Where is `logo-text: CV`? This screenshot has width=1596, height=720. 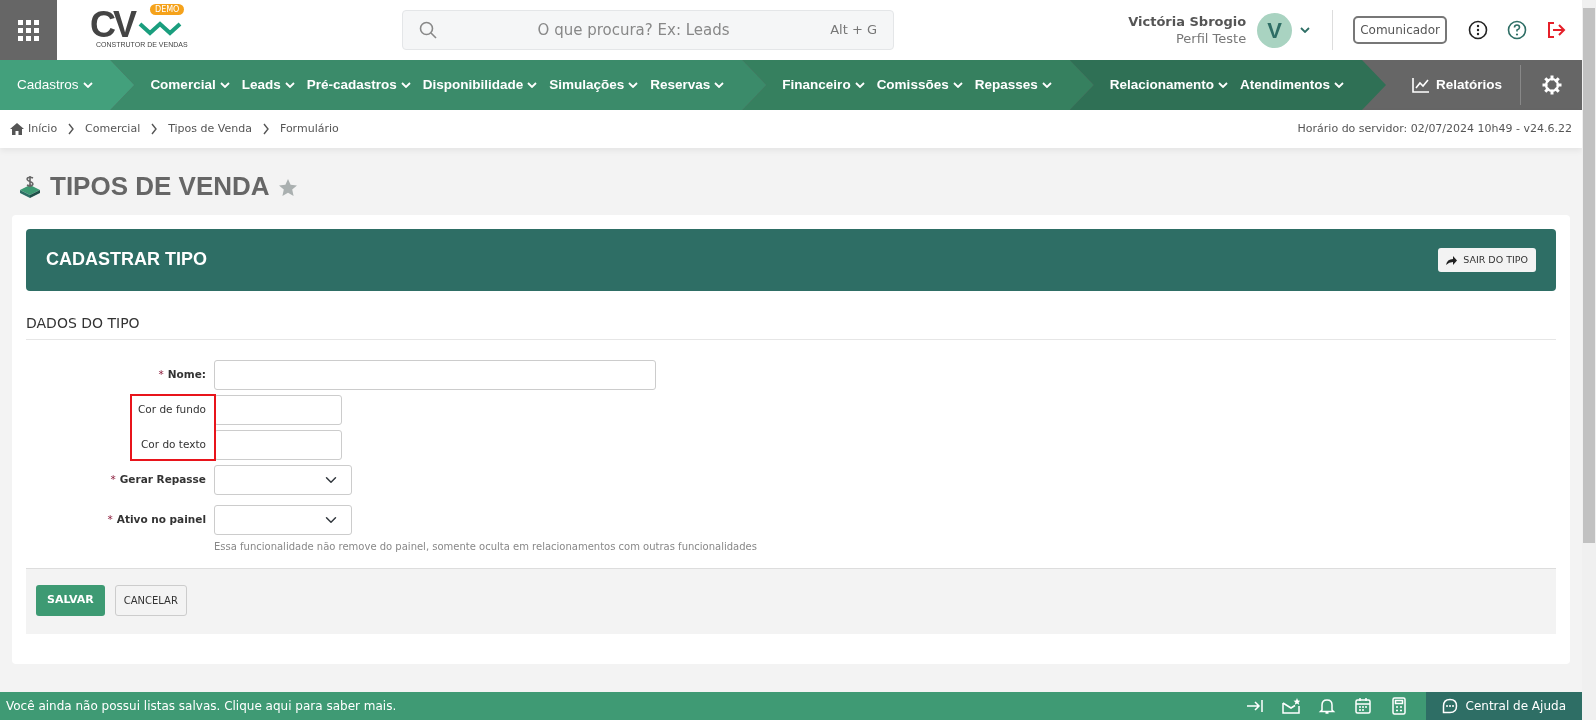
logo-text: CV is located at coordinates (112, 24).